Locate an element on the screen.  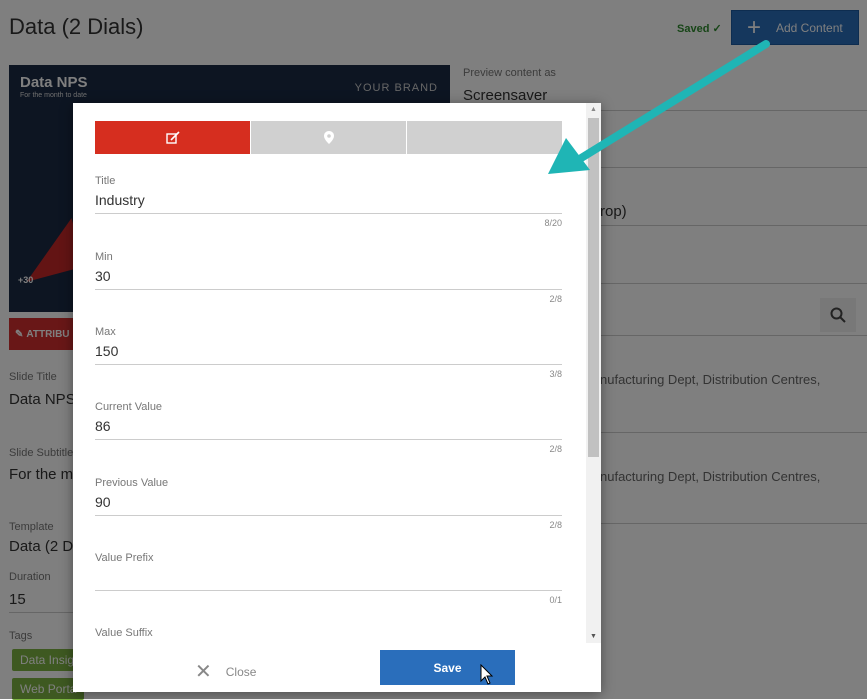
previous-value-field: Previous Value 90 2/8 is located at coordinates (328, 503).